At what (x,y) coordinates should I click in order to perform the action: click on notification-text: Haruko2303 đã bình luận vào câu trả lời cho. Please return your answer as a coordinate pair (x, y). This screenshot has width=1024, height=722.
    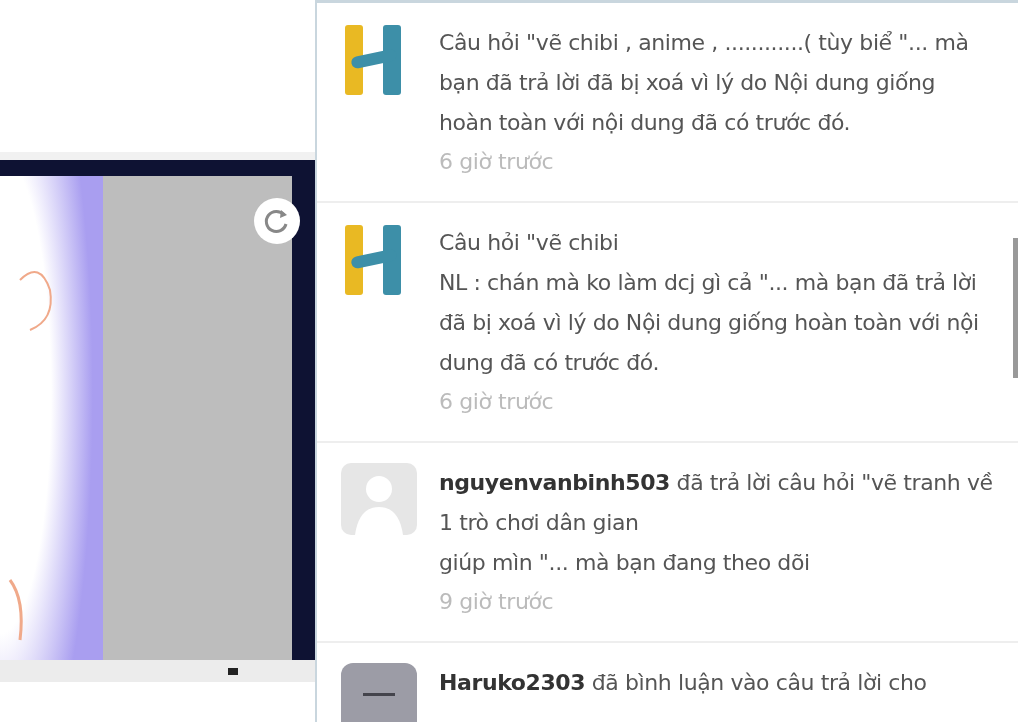
    Looking at the image, I should click on (683, 683).